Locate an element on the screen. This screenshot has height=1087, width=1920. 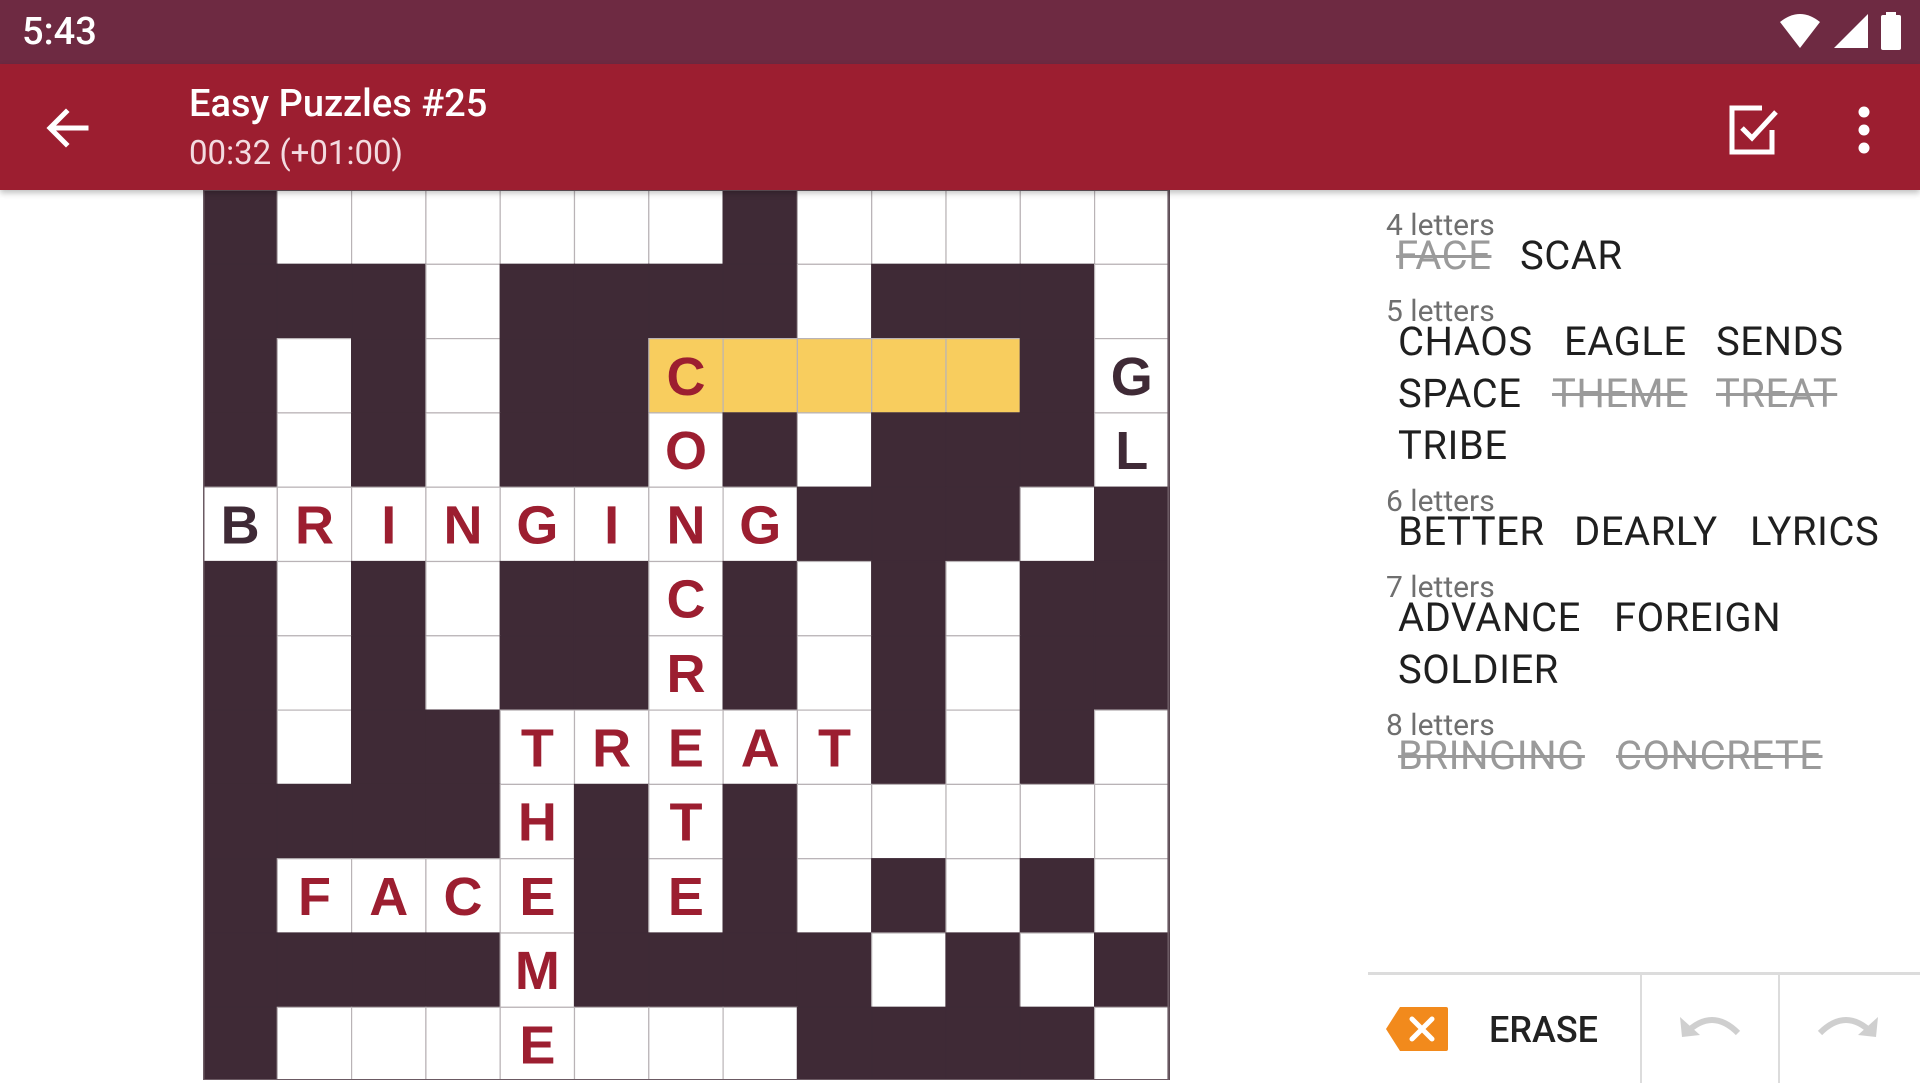
check-box-icon is located at coordinates (1753, 130).